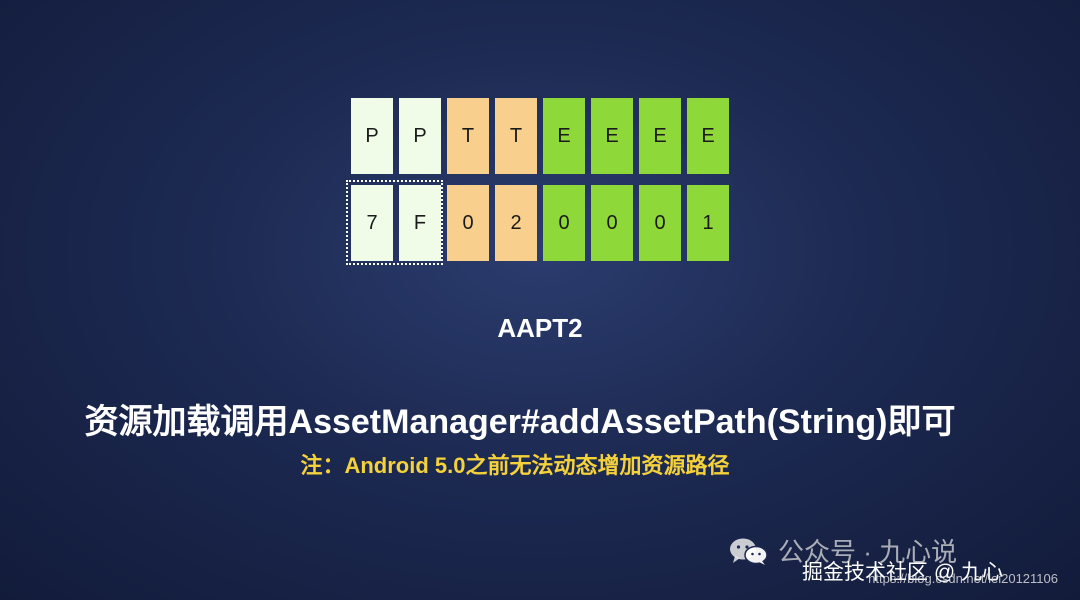 This screenshot has width=1080, height=600. I want to click on note-statement: 注：Android 5.0之前无法动态增加资源路径, so click(515, 465).